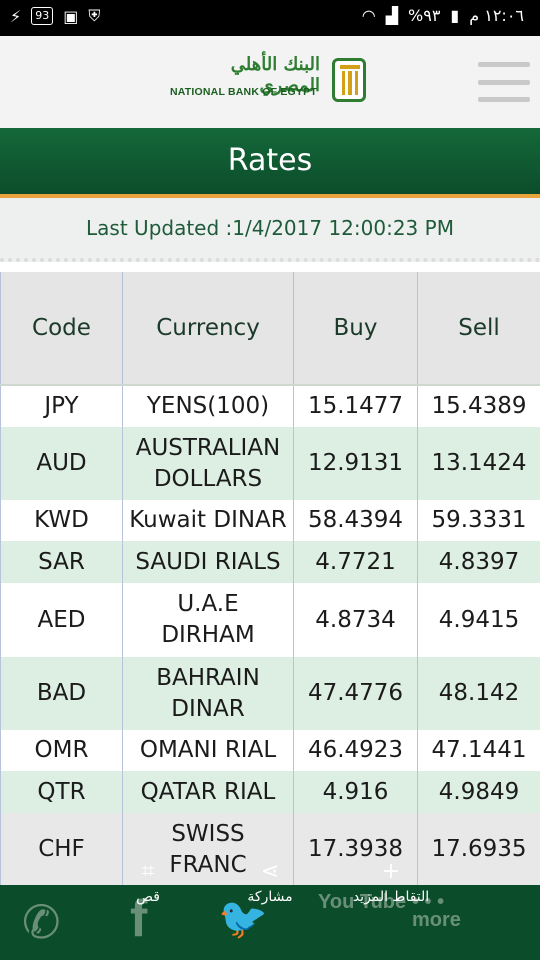 The height and width of the screenshot is (960, 540). Describe the element at coordinates (443, 15) in the screenshot. I see `status-right-group: ◠ ▟ %٩٣ ▮ ١٢:٠٦ م` at that location.